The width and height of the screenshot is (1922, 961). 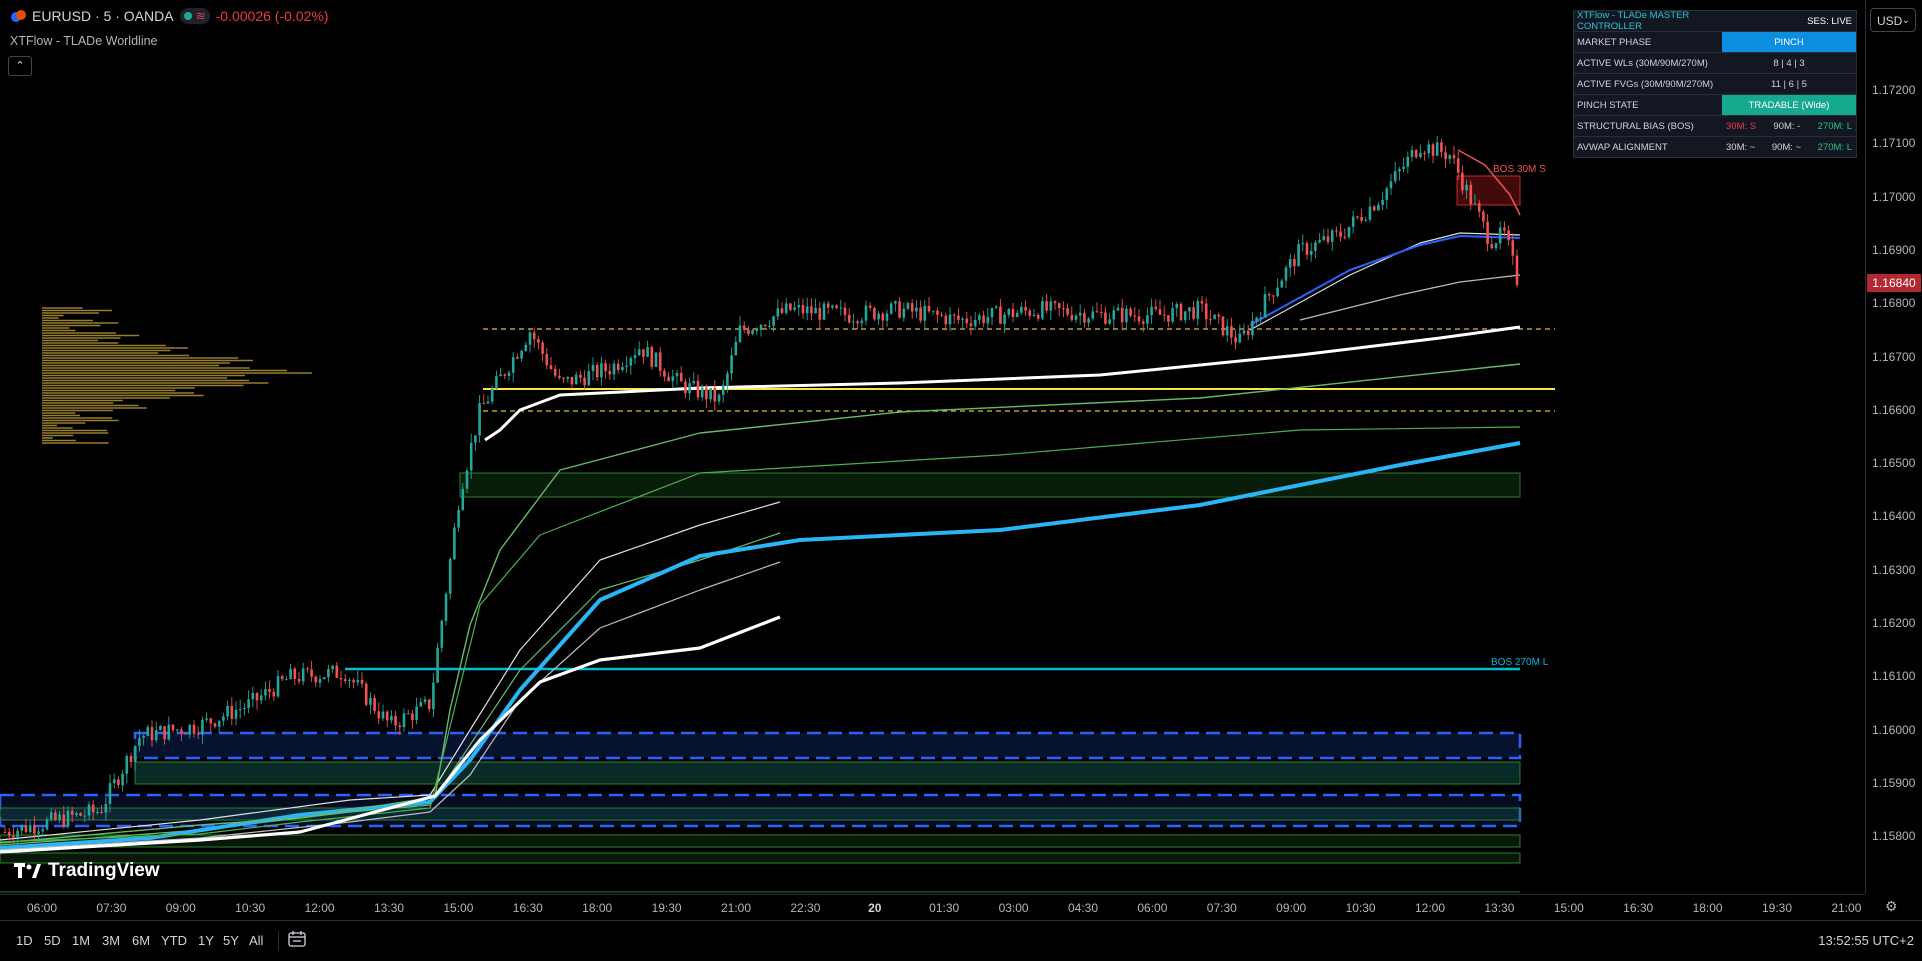 What do you see at coordinates (827, 745) in the screenshot?
I see `fvg-zone-blue` at bounding box center [827, 745].